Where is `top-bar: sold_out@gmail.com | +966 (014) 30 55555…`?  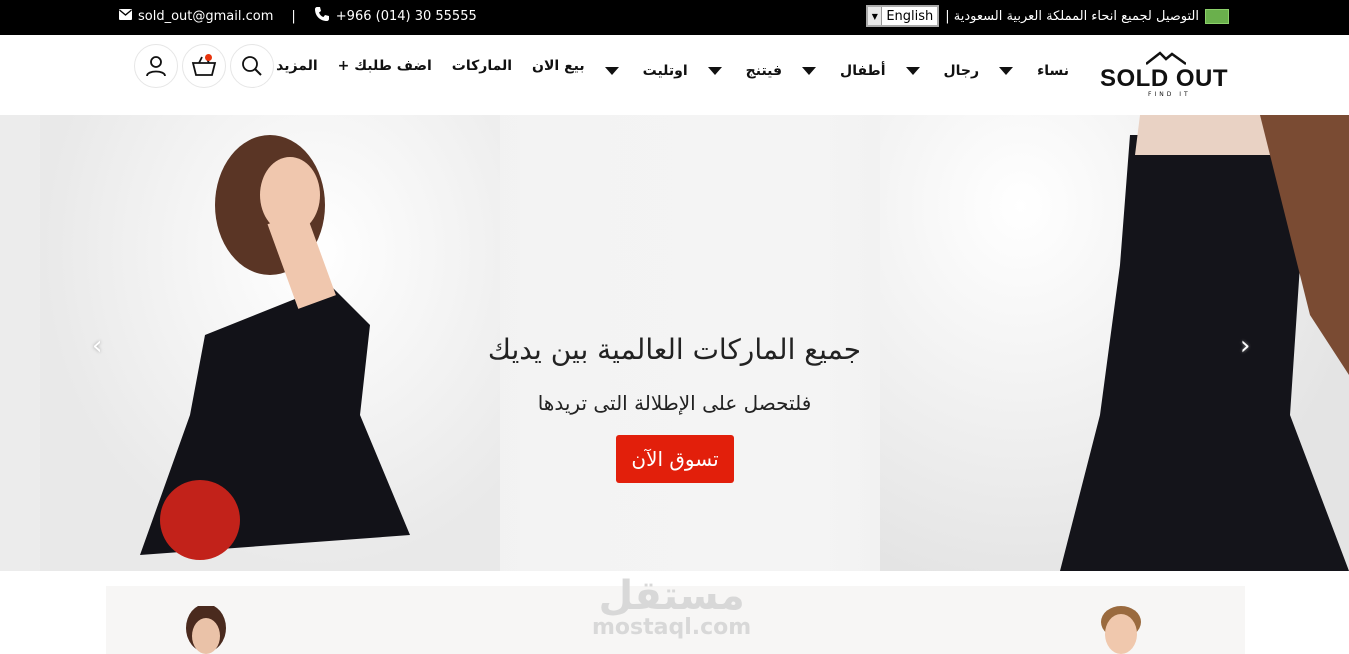 top-bar: sold_out@gmail.com | +966 (014) 30 55555… is located at coordinates (674, 17).